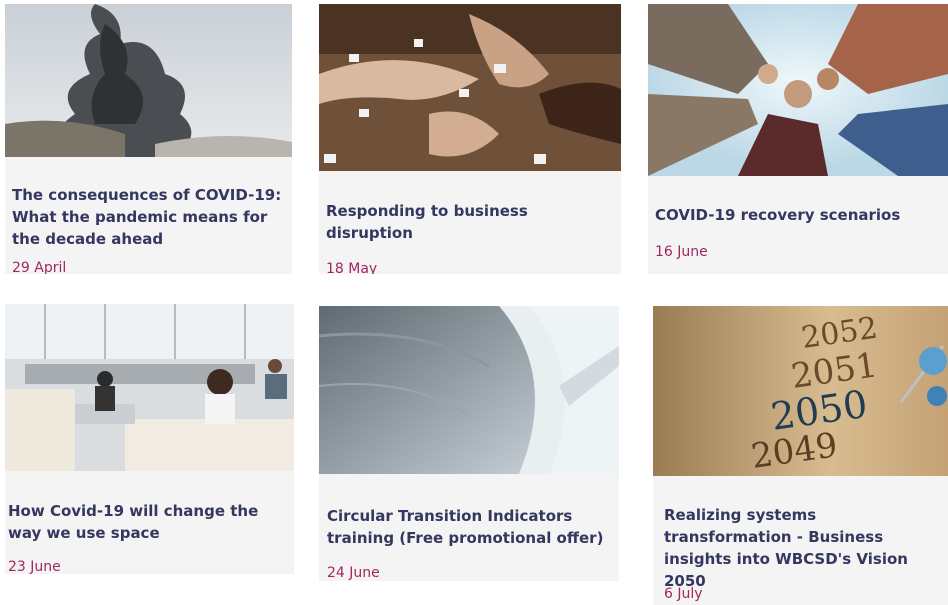 This screenshot has height=605, width=948. I want to click on article-card-2: Responding to business disruption 18 May, so click(470, 139).